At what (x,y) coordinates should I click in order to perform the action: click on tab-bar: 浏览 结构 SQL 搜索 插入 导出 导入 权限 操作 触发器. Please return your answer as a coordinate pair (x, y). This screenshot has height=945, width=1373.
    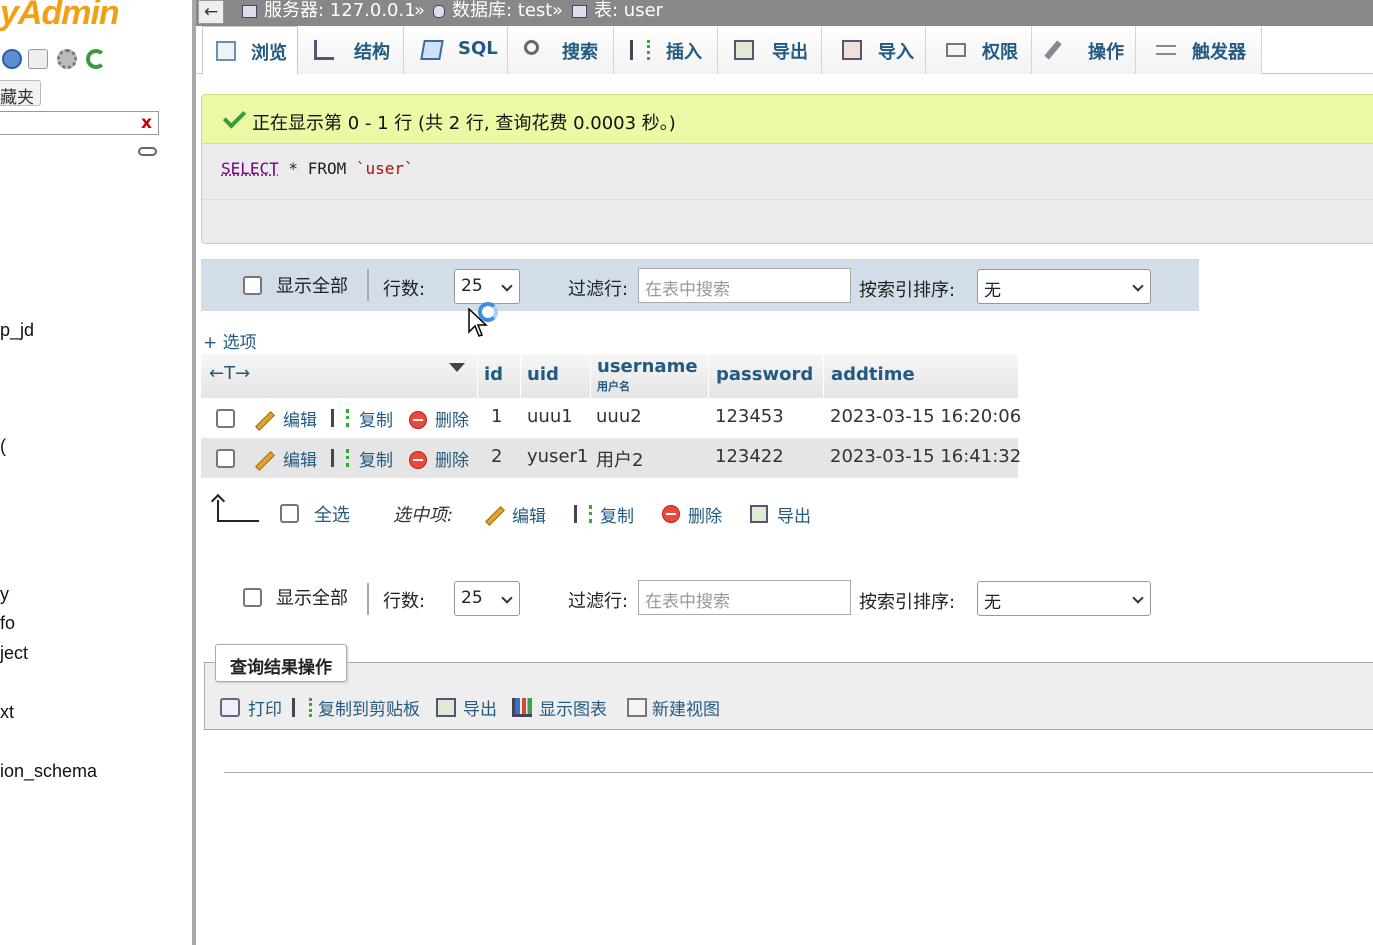
    Looking at the image, I should click on (784, 50).